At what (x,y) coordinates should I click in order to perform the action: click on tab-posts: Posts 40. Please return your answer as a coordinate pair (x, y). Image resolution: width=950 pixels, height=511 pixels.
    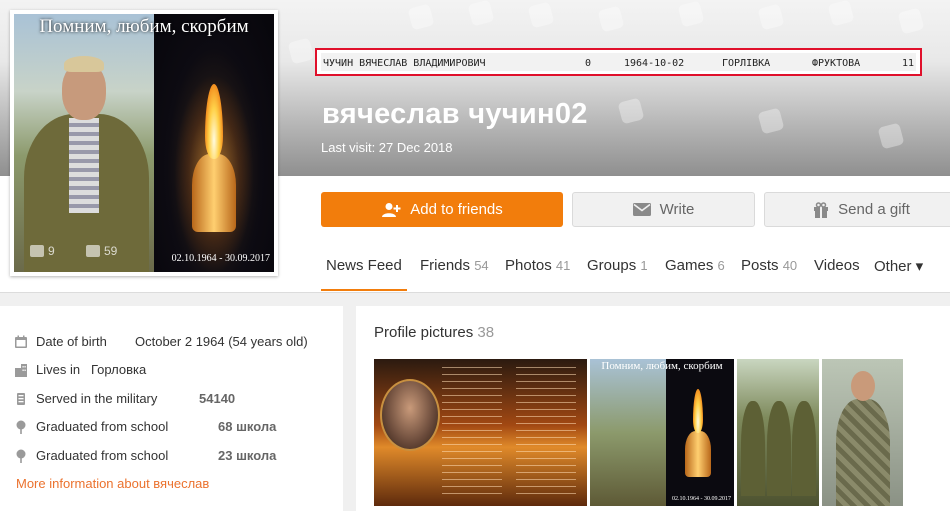
    Looking at the image, I should click on (769, 265).